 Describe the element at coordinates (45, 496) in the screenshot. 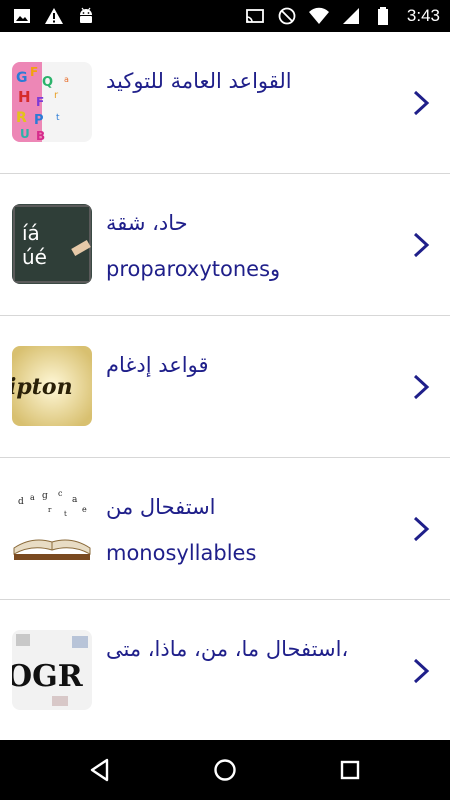

I see `svg-text: g` at that location.